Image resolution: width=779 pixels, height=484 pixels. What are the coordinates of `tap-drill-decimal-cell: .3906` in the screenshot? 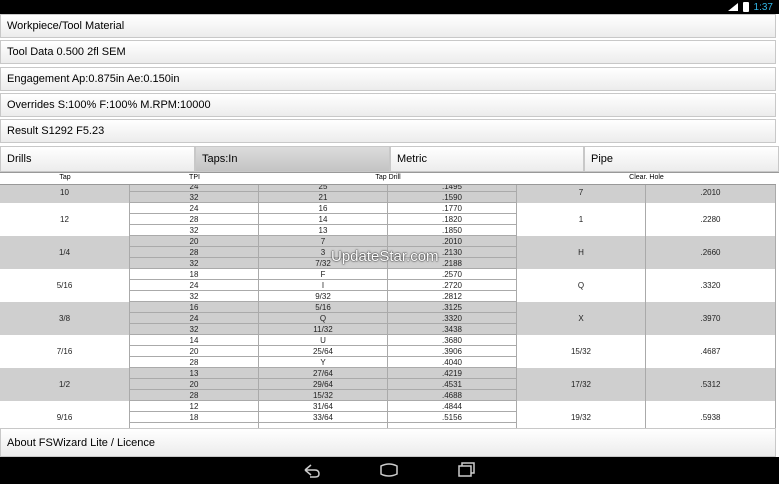 It's located at (452, 351).